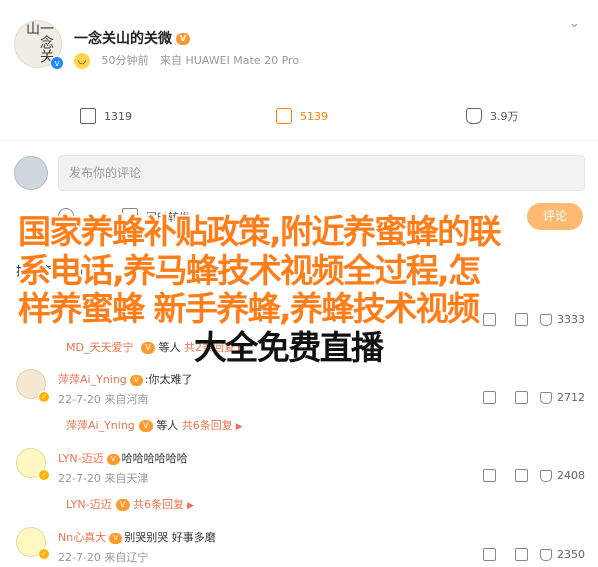 The image size is (598, 567). I want to click on share-count: 1319, so click(118, 116).